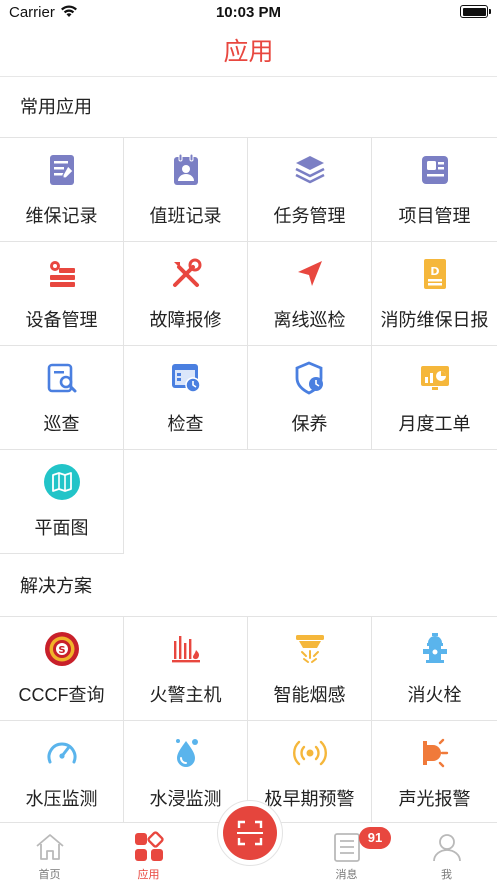 This screenshot has height=883, width=497. What do you see at coordinates (56, 586) in the screenshot?
I see `section-header-solutions: 解决方案` at bounding box center [56, 586].